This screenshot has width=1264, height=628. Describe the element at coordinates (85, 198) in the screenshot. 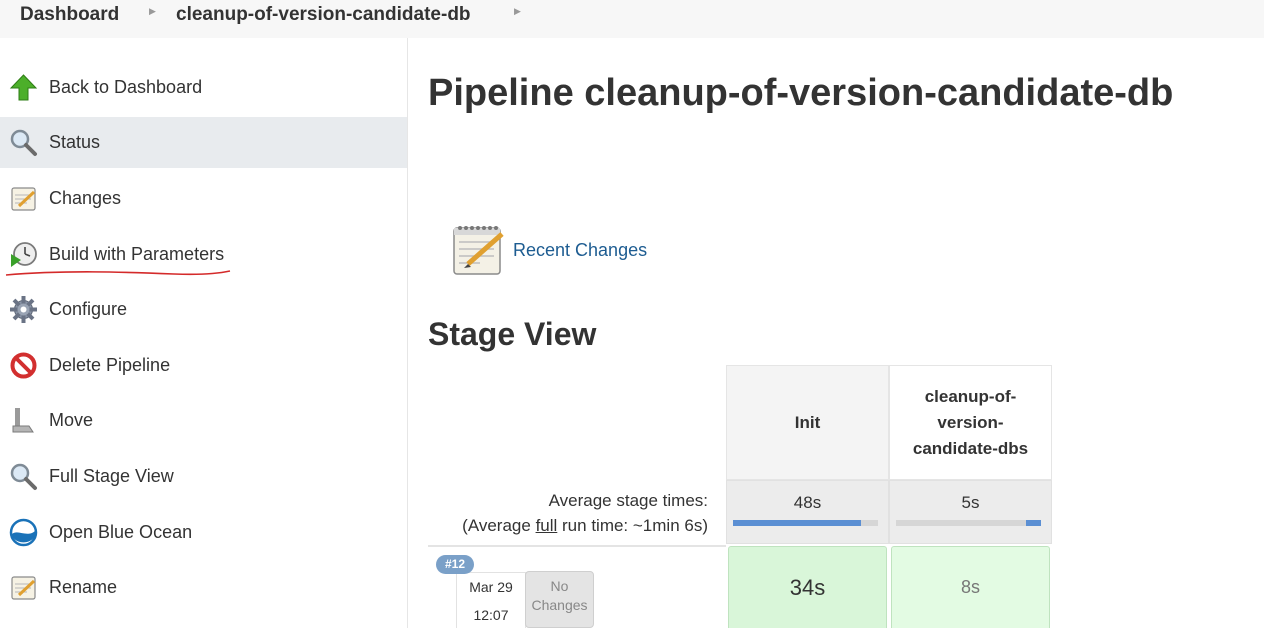

I see `sidebar-item-label: Changes` at that location.